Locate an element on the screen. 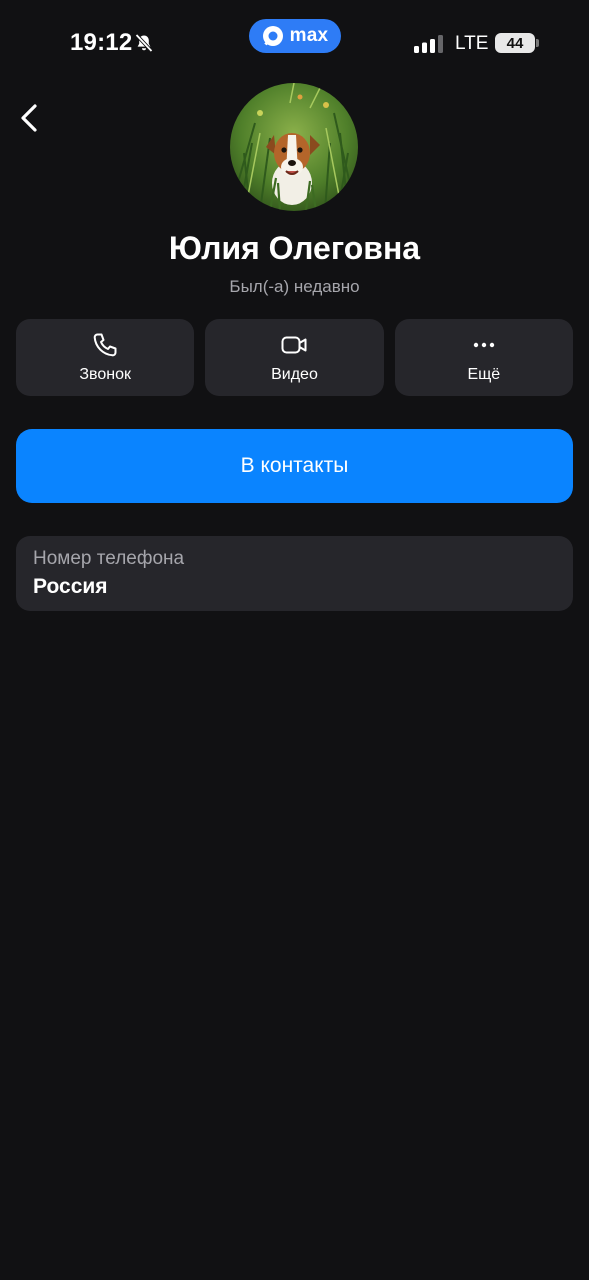  more-button: Ещё is located at coordinates (483, 357).